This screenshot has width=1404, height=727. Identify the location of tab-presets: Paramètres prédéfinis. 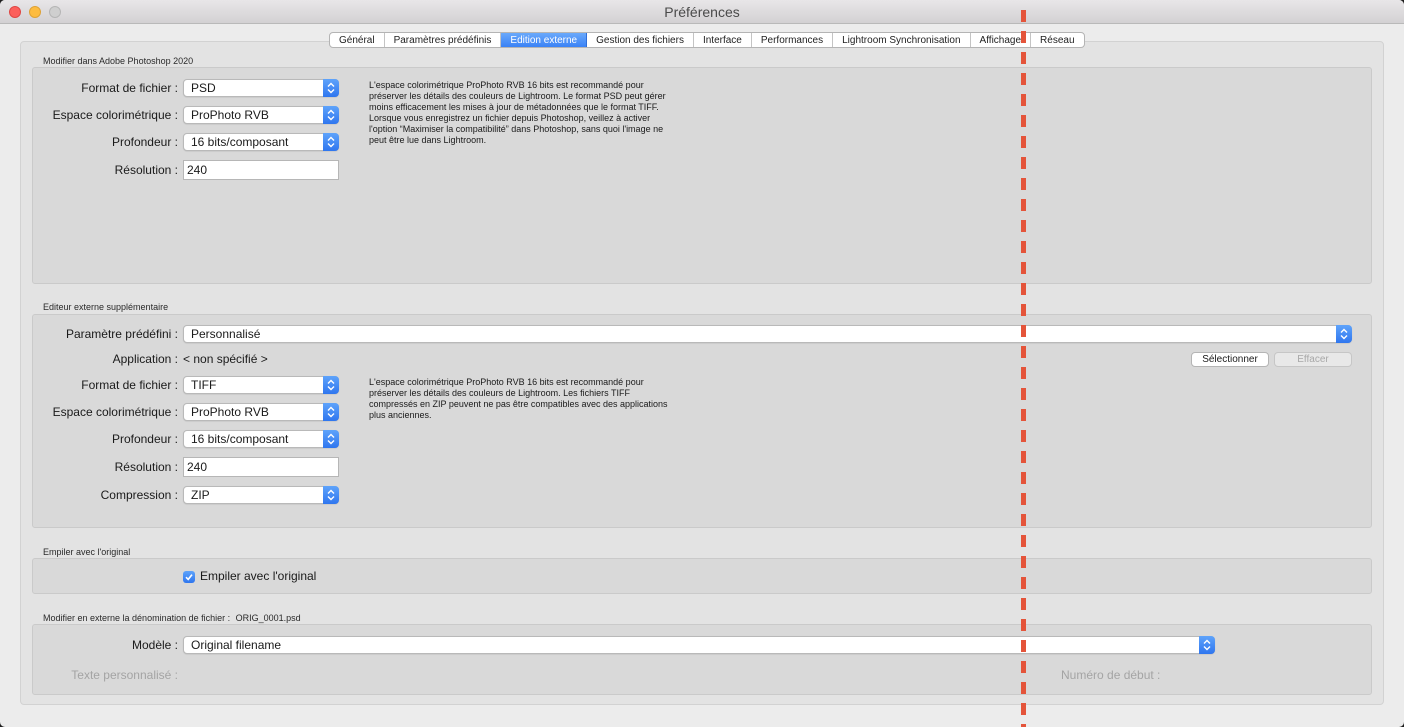
(443, 40).